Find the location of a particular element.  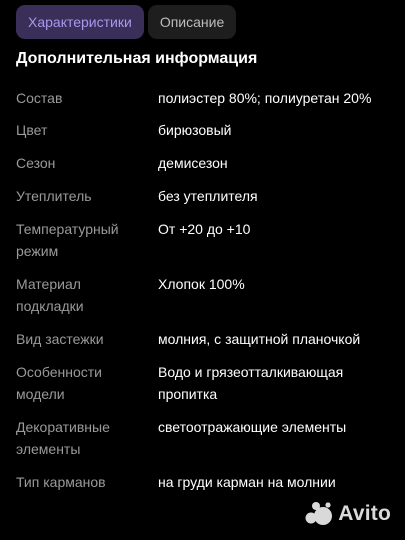

tab-characteristics: Характеристики is located at coordinates (80, 22).